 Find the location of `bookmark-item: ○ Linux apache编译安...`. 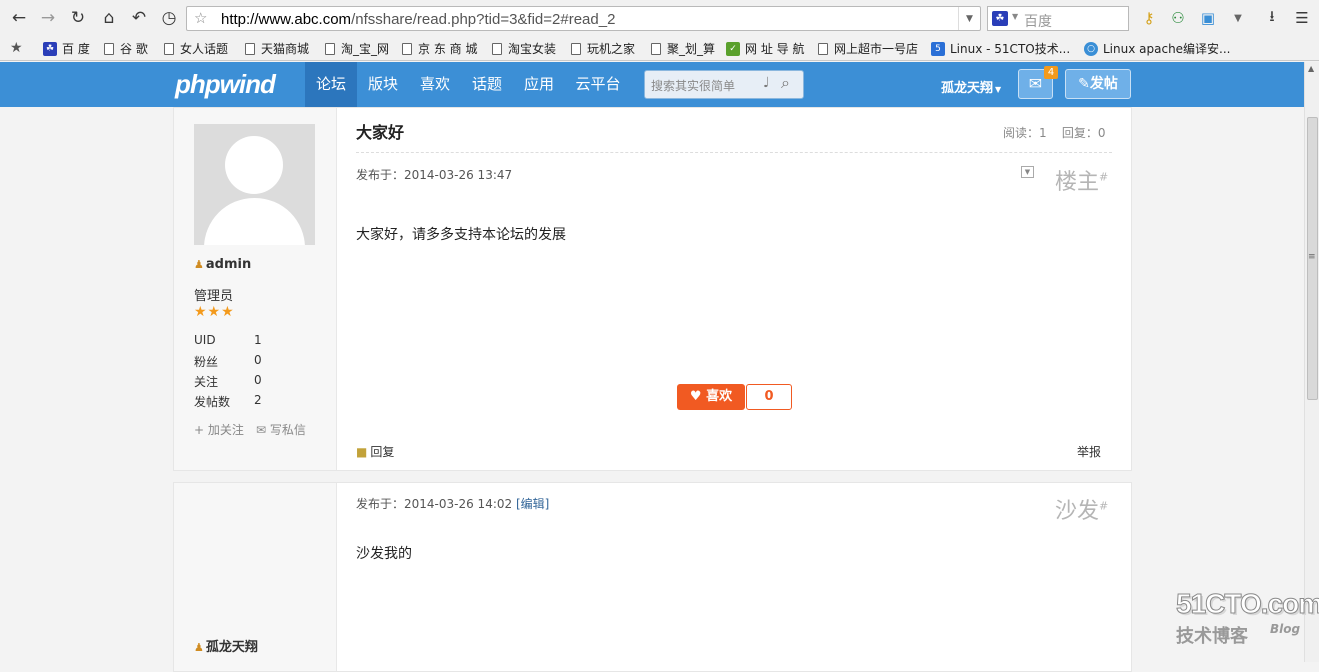

bookmark-item: ○ Linux apache编译安... is located at coordinates (1157, 48).